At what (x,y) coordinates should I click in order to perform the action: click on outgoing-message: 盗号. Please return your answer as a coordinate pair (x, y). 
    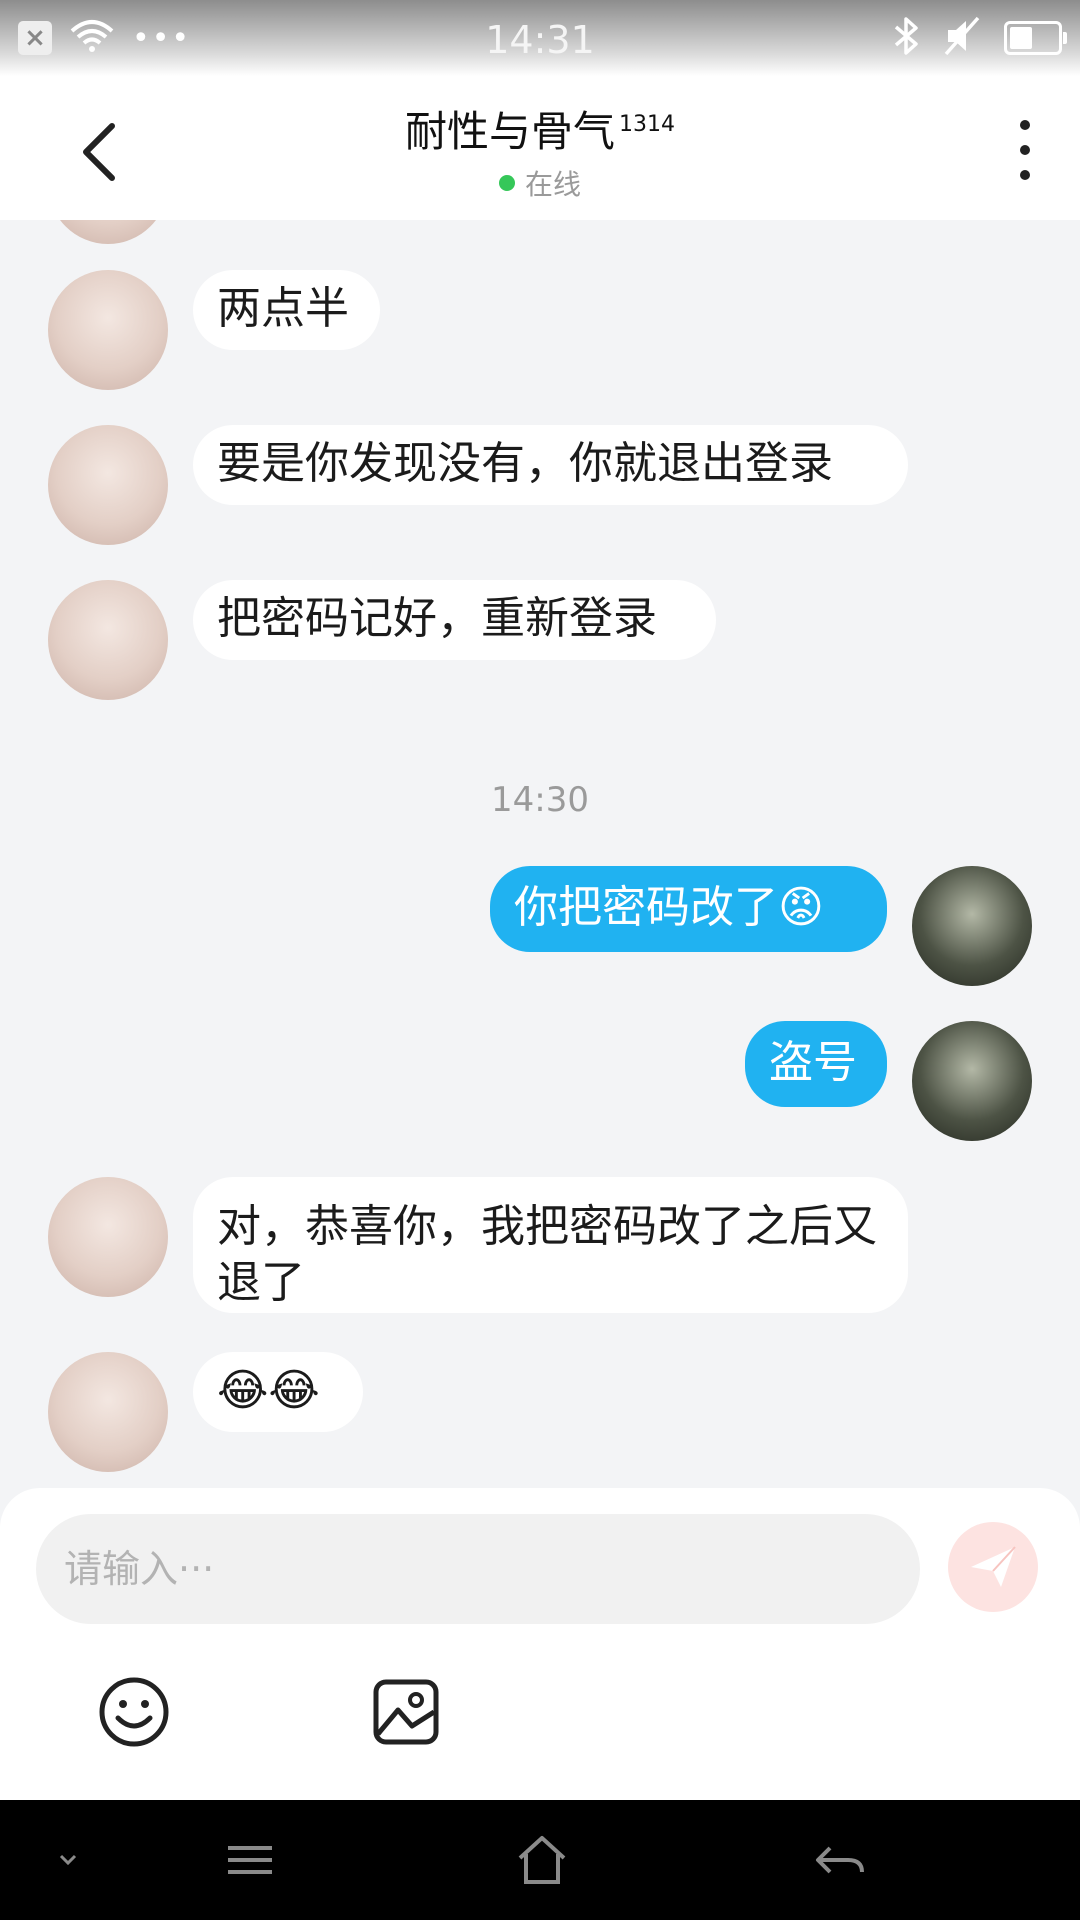
    Looking at the image, I should click on (816, 1064).